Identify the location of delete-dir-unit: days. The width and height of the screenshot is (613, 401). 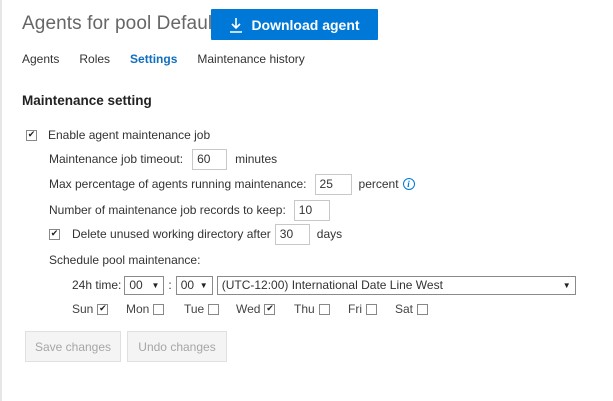
(329, 234).